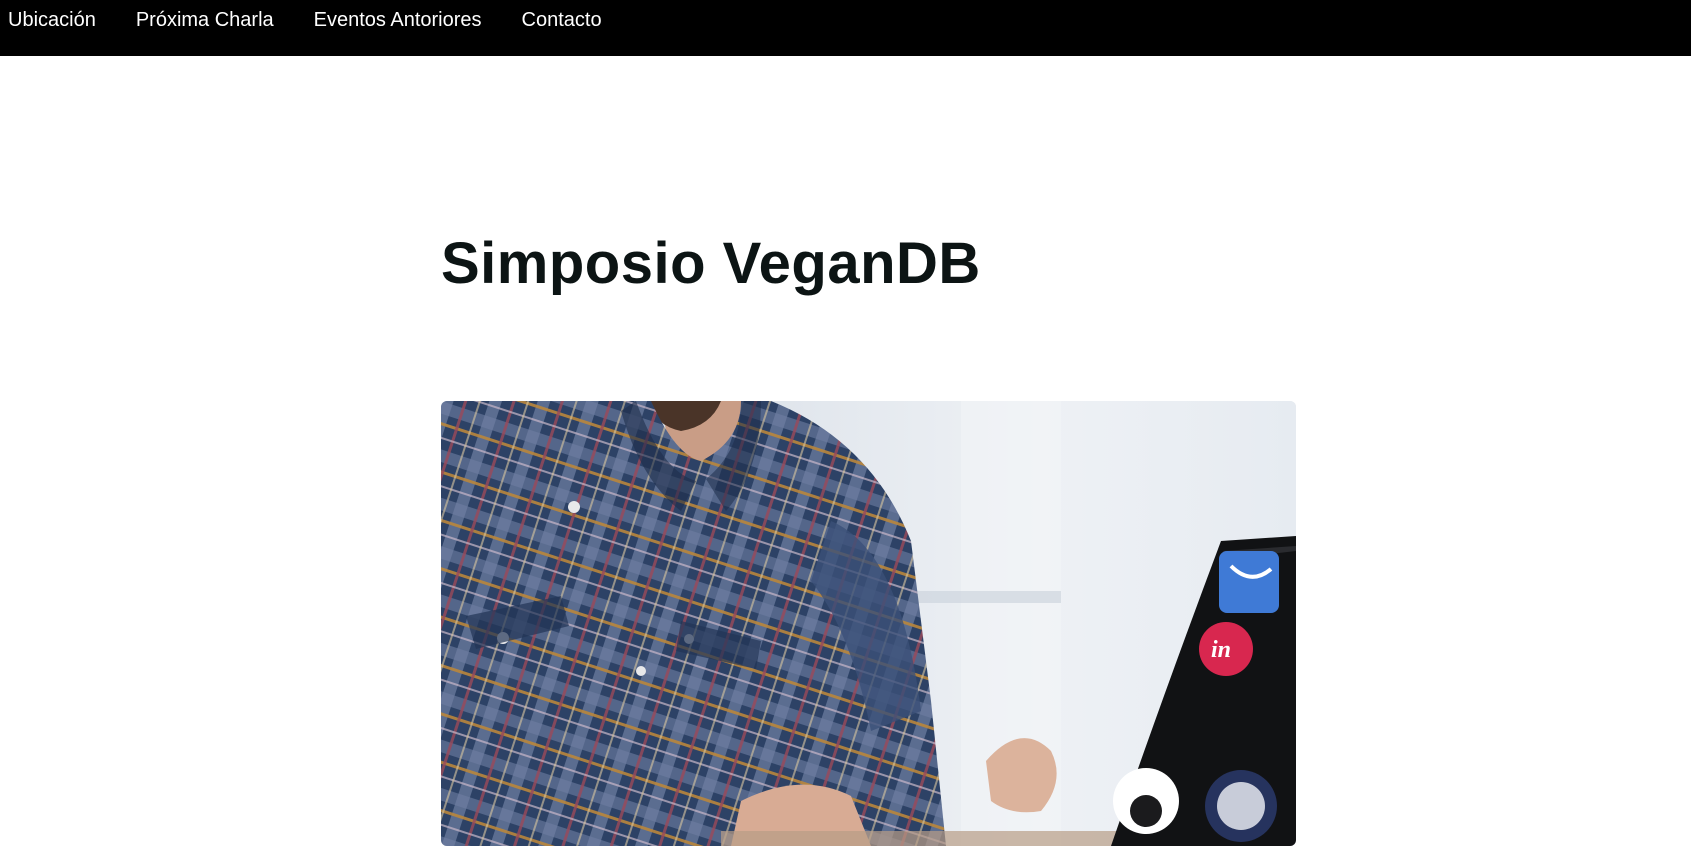 The width and height of the screenshot is (1691, 846). I want to click on page-title: Simposio VeganDB, so click(711, 263).